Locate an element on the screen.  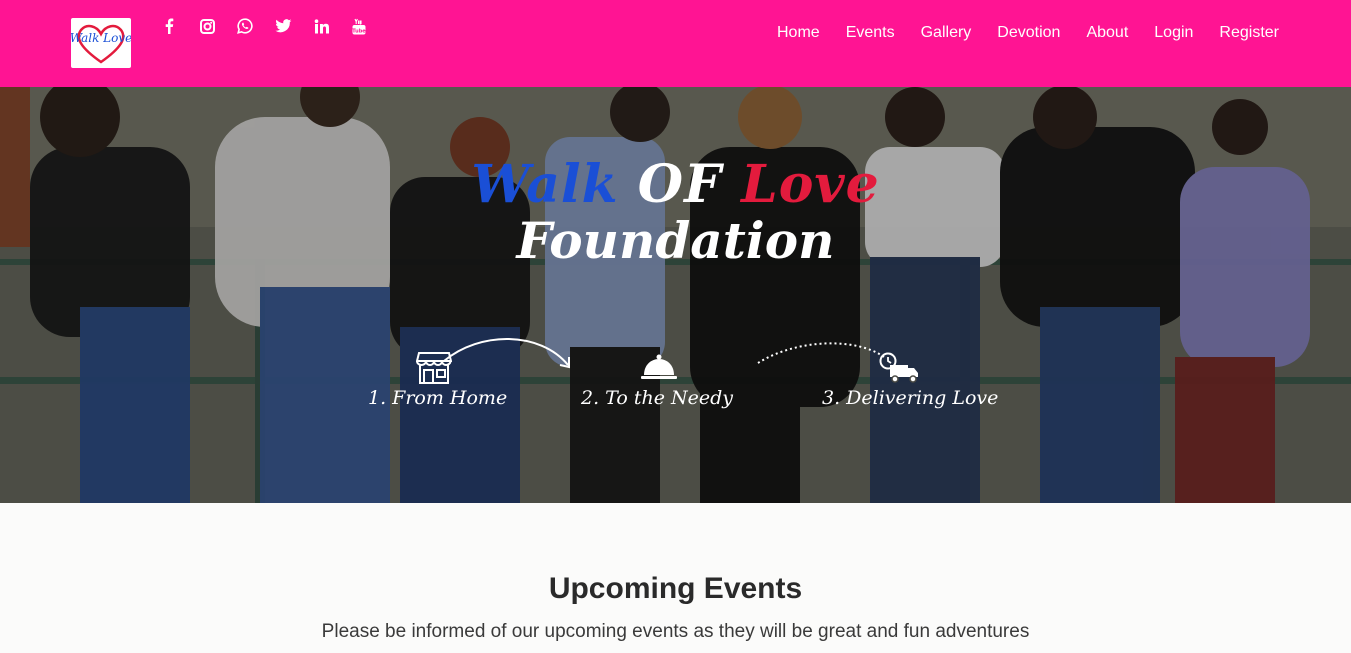
site-logo: Walk Love is located at coordinates (101, 43).